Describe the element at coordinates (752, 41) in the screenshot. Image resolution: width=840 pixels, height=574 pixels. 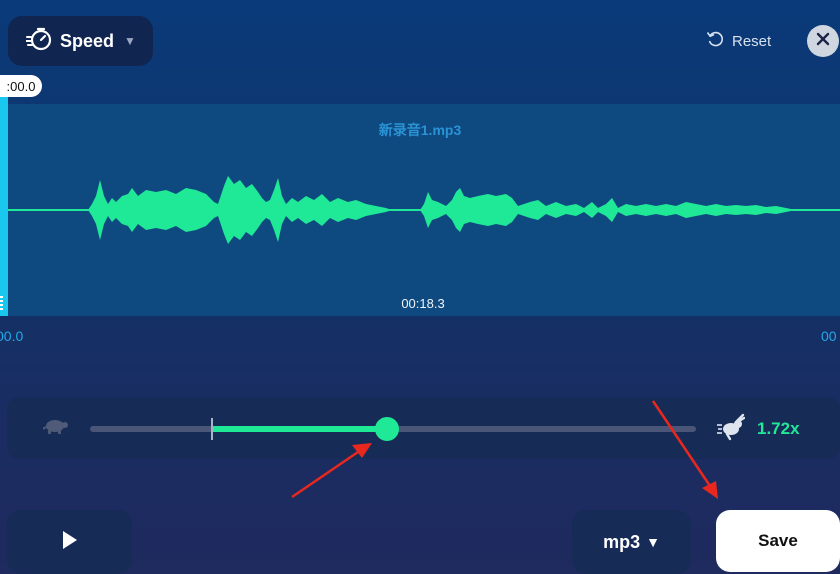
I see `reset-label: Reset` at that location.